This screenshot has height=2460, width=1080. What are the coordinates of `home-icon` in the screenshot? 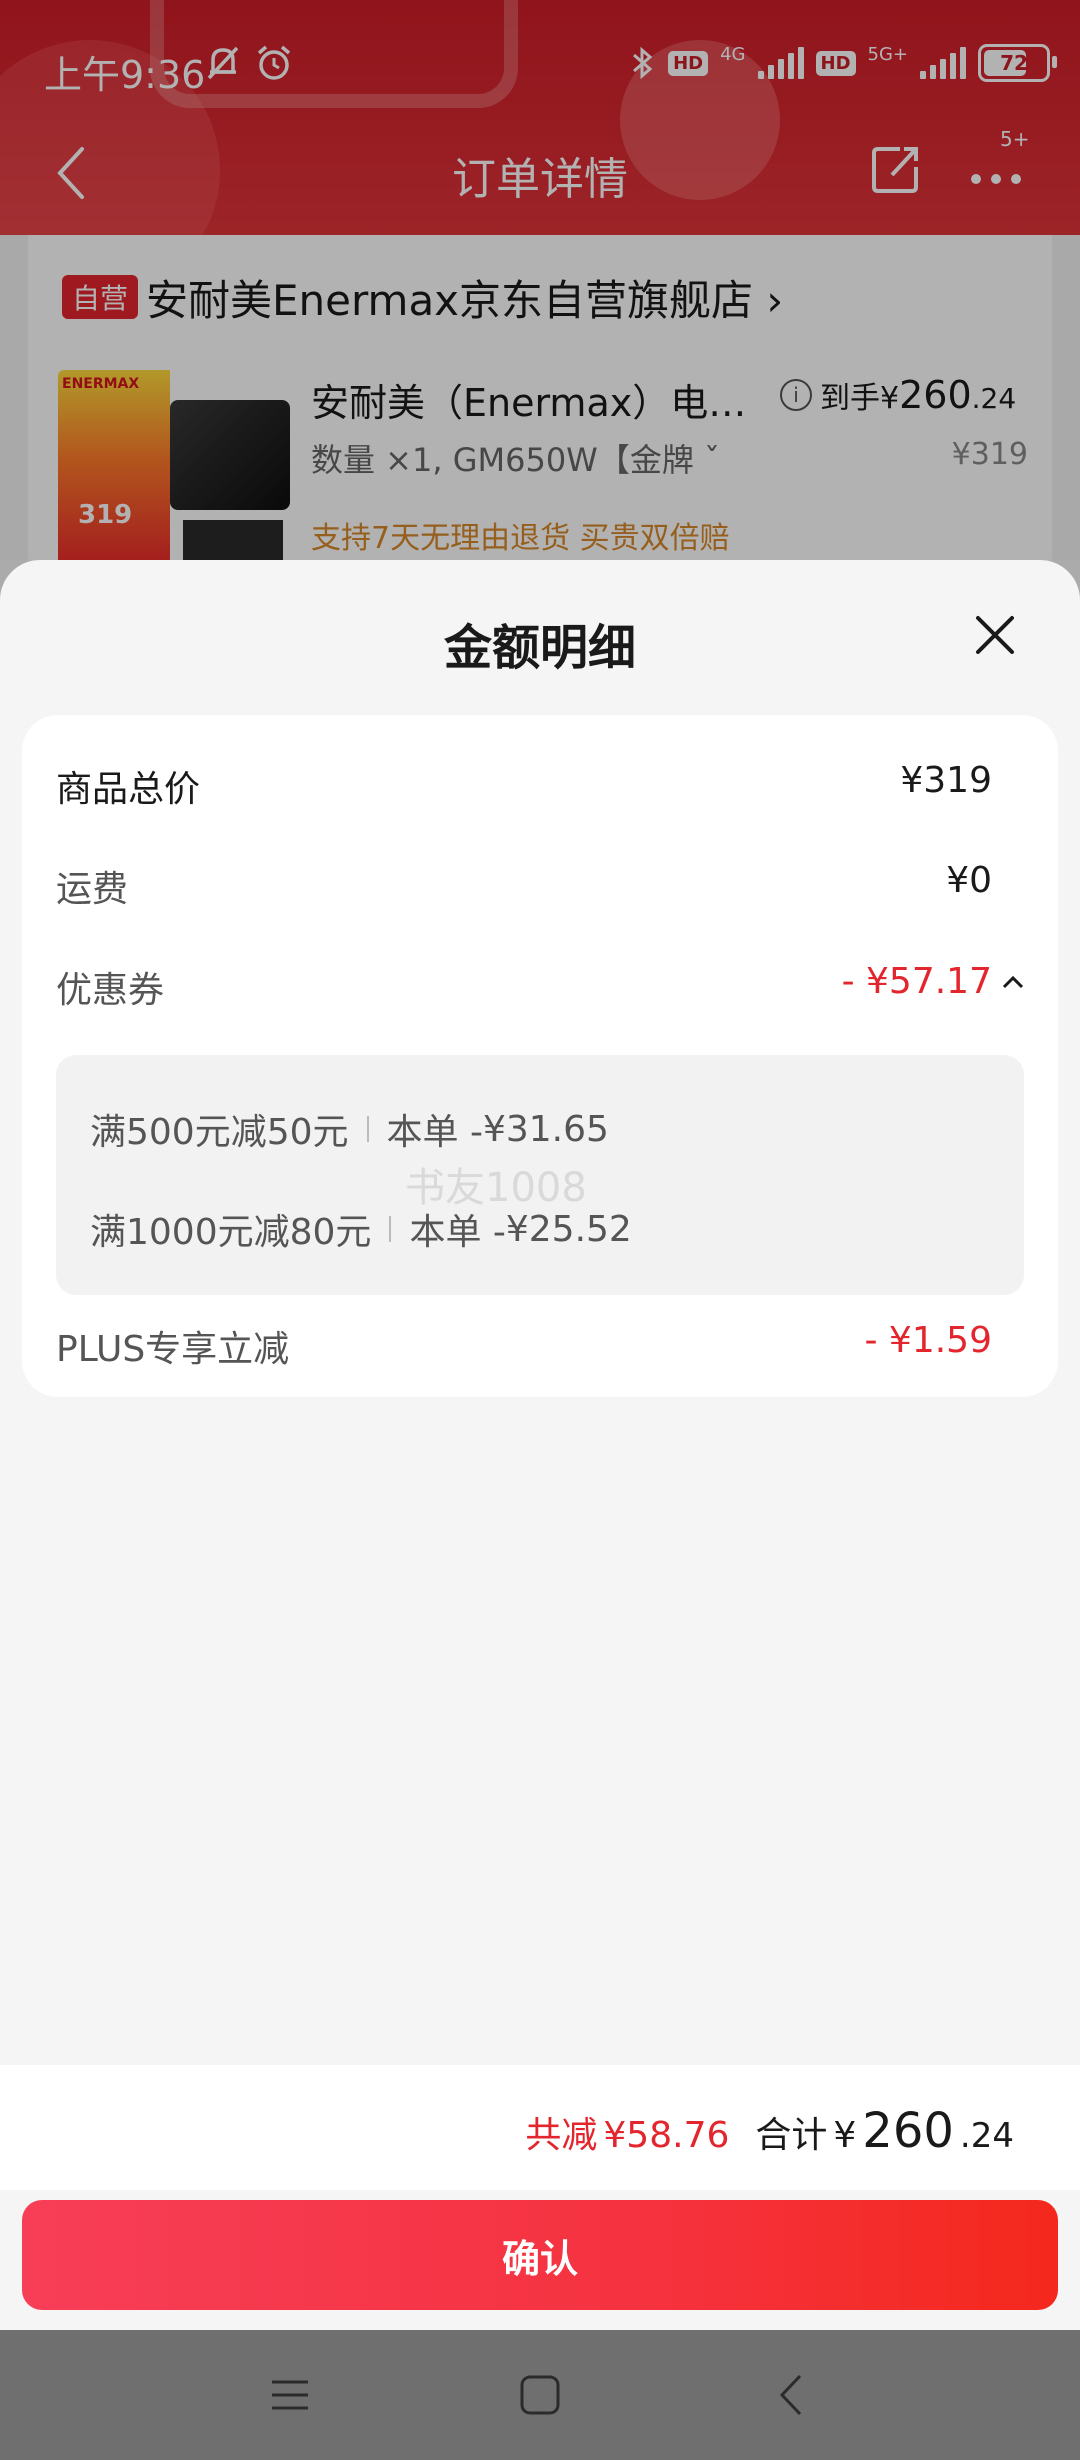 It's located at (540, 2395).